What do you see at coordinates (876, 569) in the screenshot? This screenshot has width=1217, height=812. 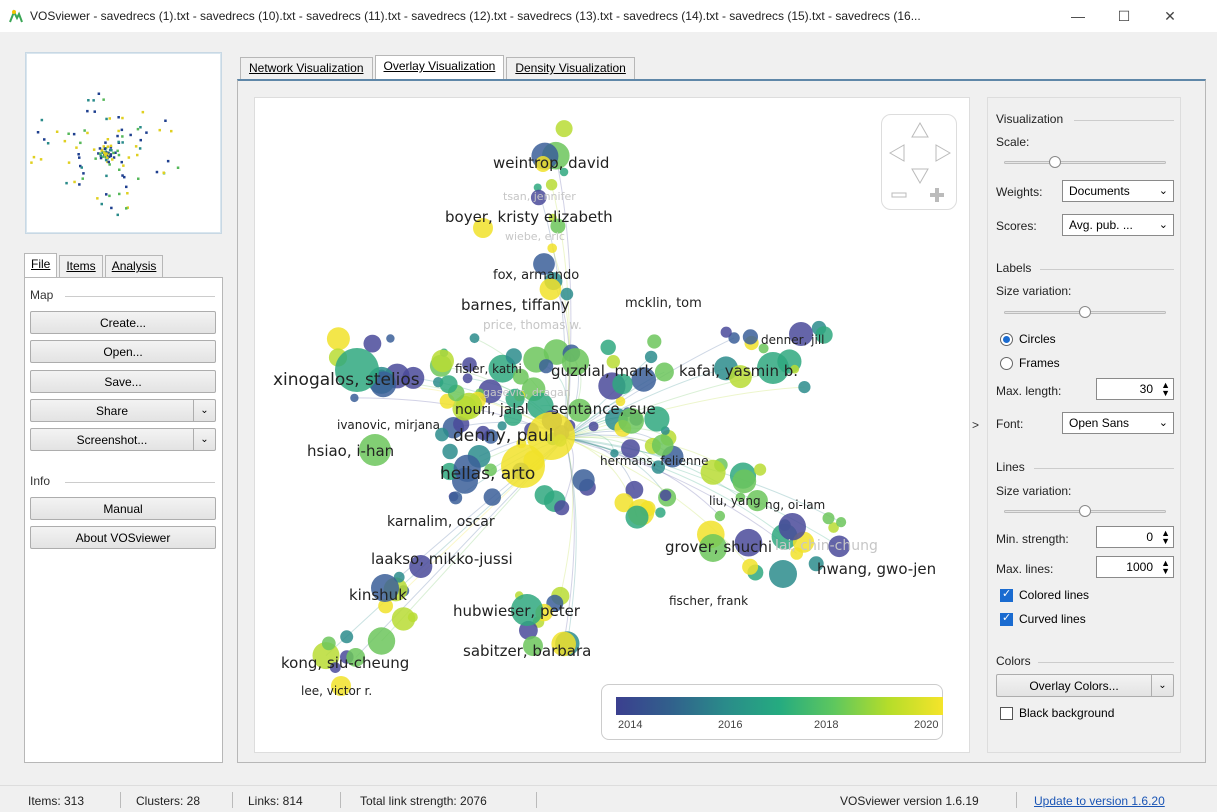 I see `author-label: hwang, gwo-jen` at bounding box center [876, 569].